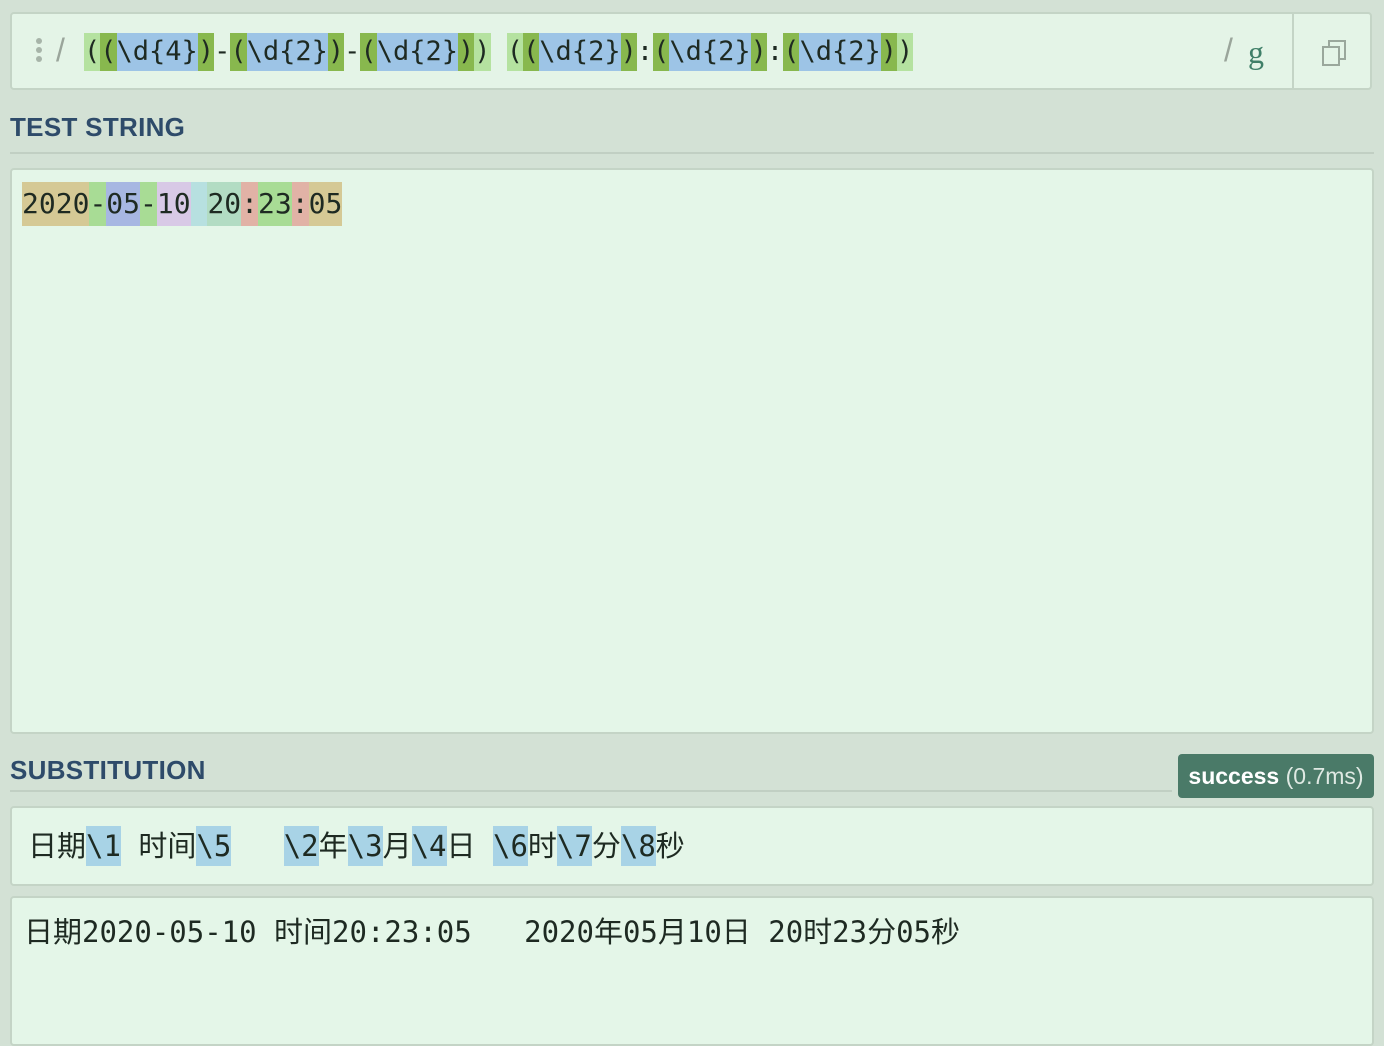  I want to click on substitution-literal: 月, so click(397, 846).